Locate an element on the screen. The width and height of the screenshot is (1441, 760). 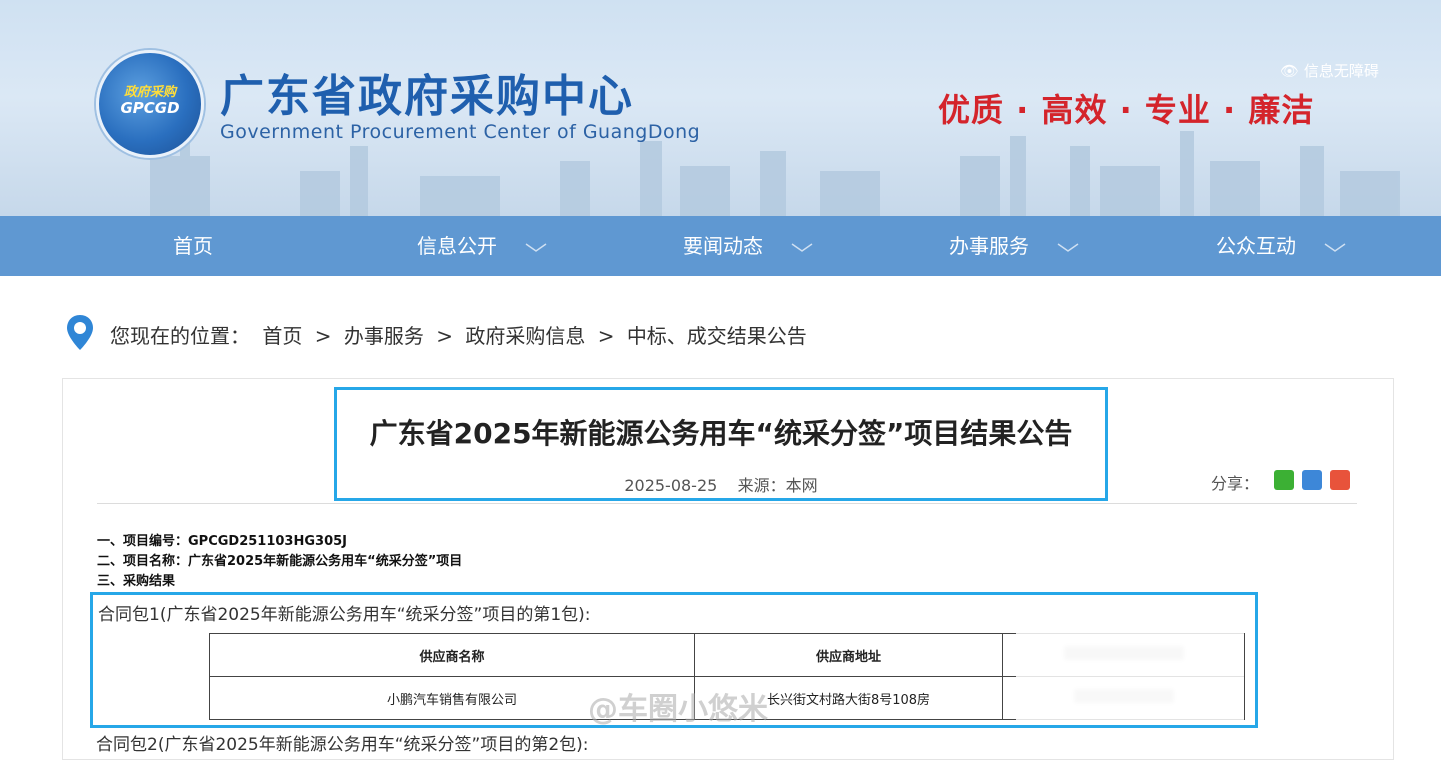
breadcrumb-results: 中标、成交结果公告 is located at coordinates (717, 336).